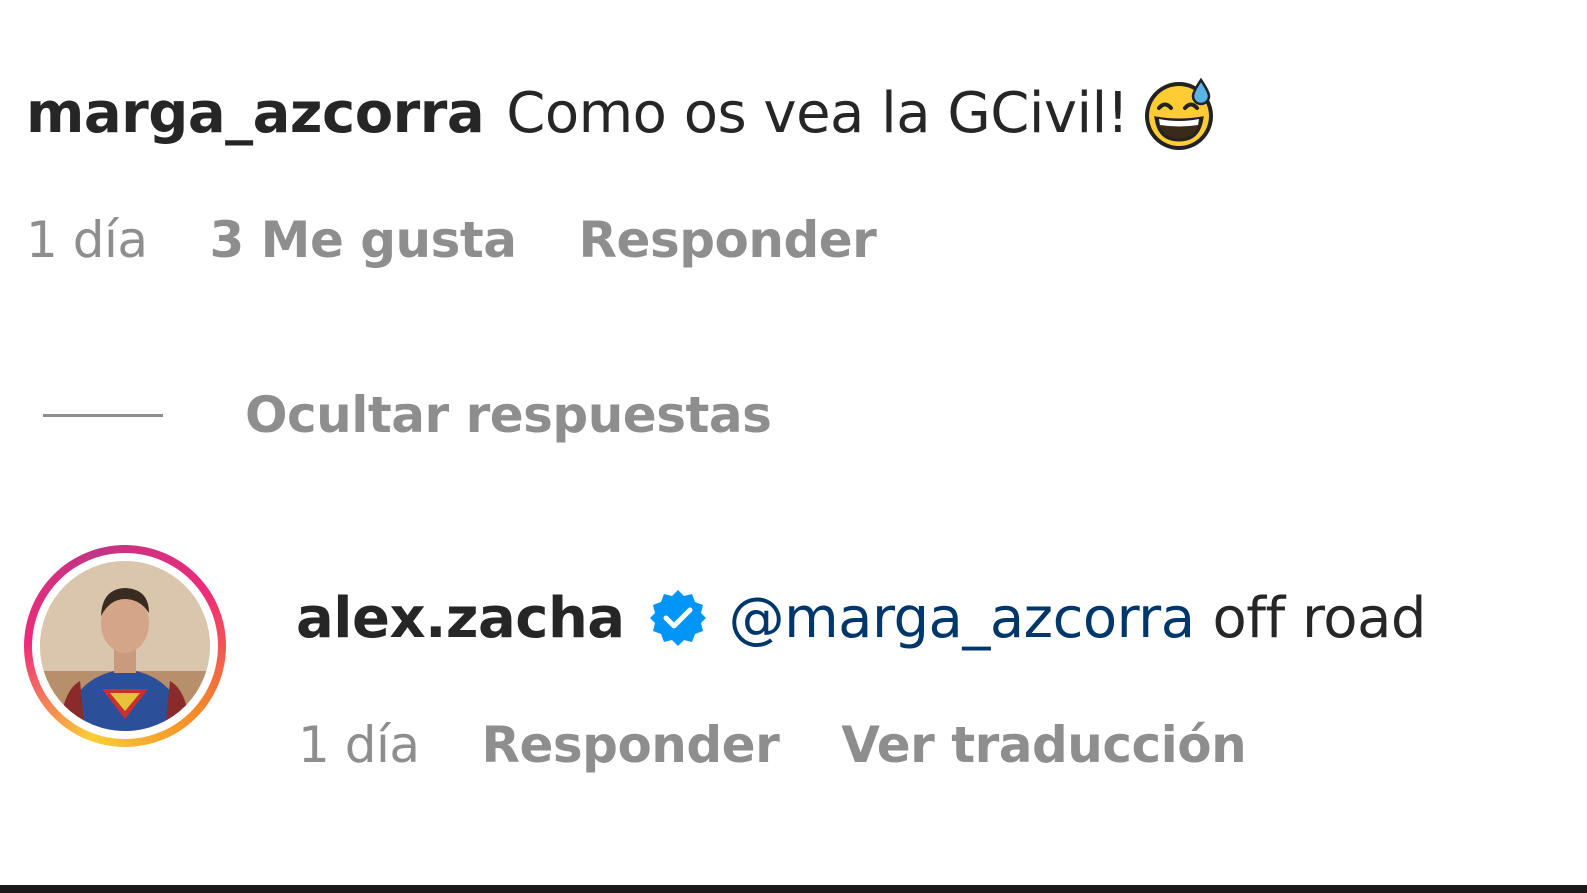 This screenshot has height=893, width=1587. Describe the element at coordinates (87, 240) in the screenshot. I see `parent-comment-time: 1 día` at that location.